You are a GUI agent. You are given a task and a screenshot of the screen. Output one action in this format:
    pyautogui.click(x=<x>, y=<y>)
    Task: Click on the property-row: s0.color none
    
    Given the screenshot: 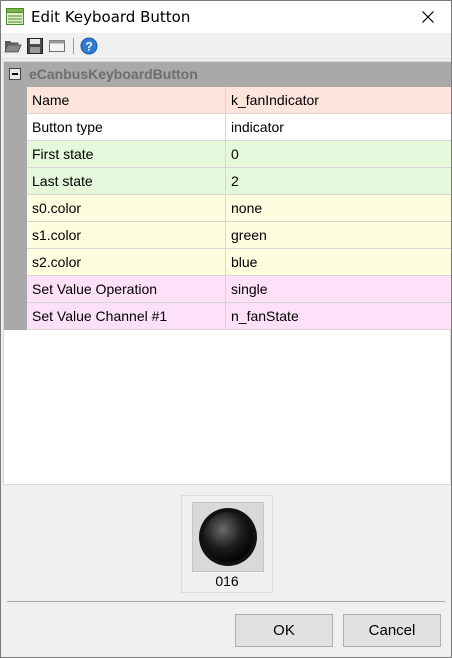 What is the action you would take?
    pyautogui.click(x=239, y=208)
    